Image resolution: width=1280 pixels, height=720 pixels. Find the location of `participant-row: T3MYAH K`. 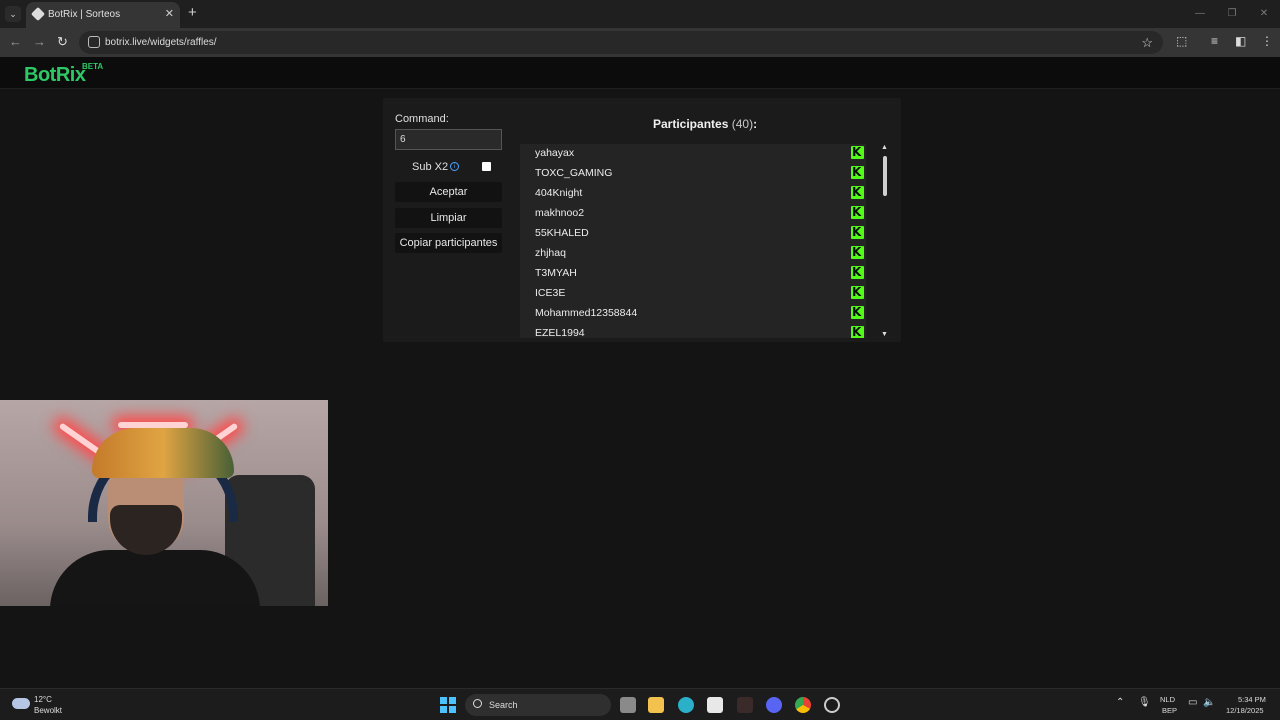

participant-row: T3MYAH K is located at coordinates (693, 273).